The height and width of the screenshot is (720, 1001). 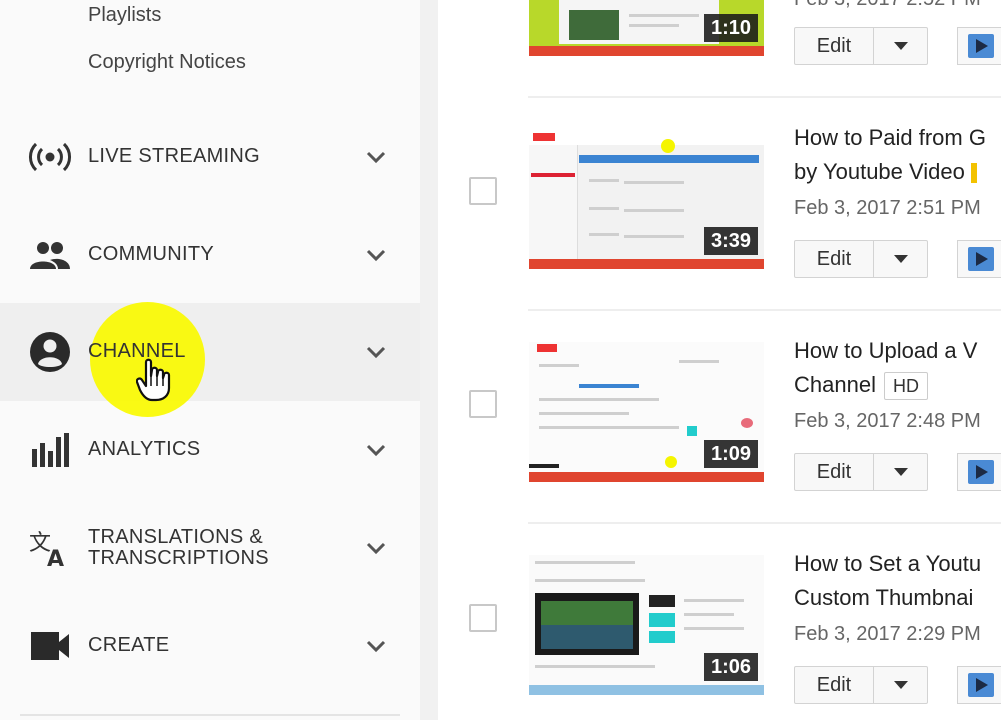 What do you see at coordinates (210, 646) in the screenshot?
I see `sidebar-item-create: CREATE` at bounding box center [210, 646].